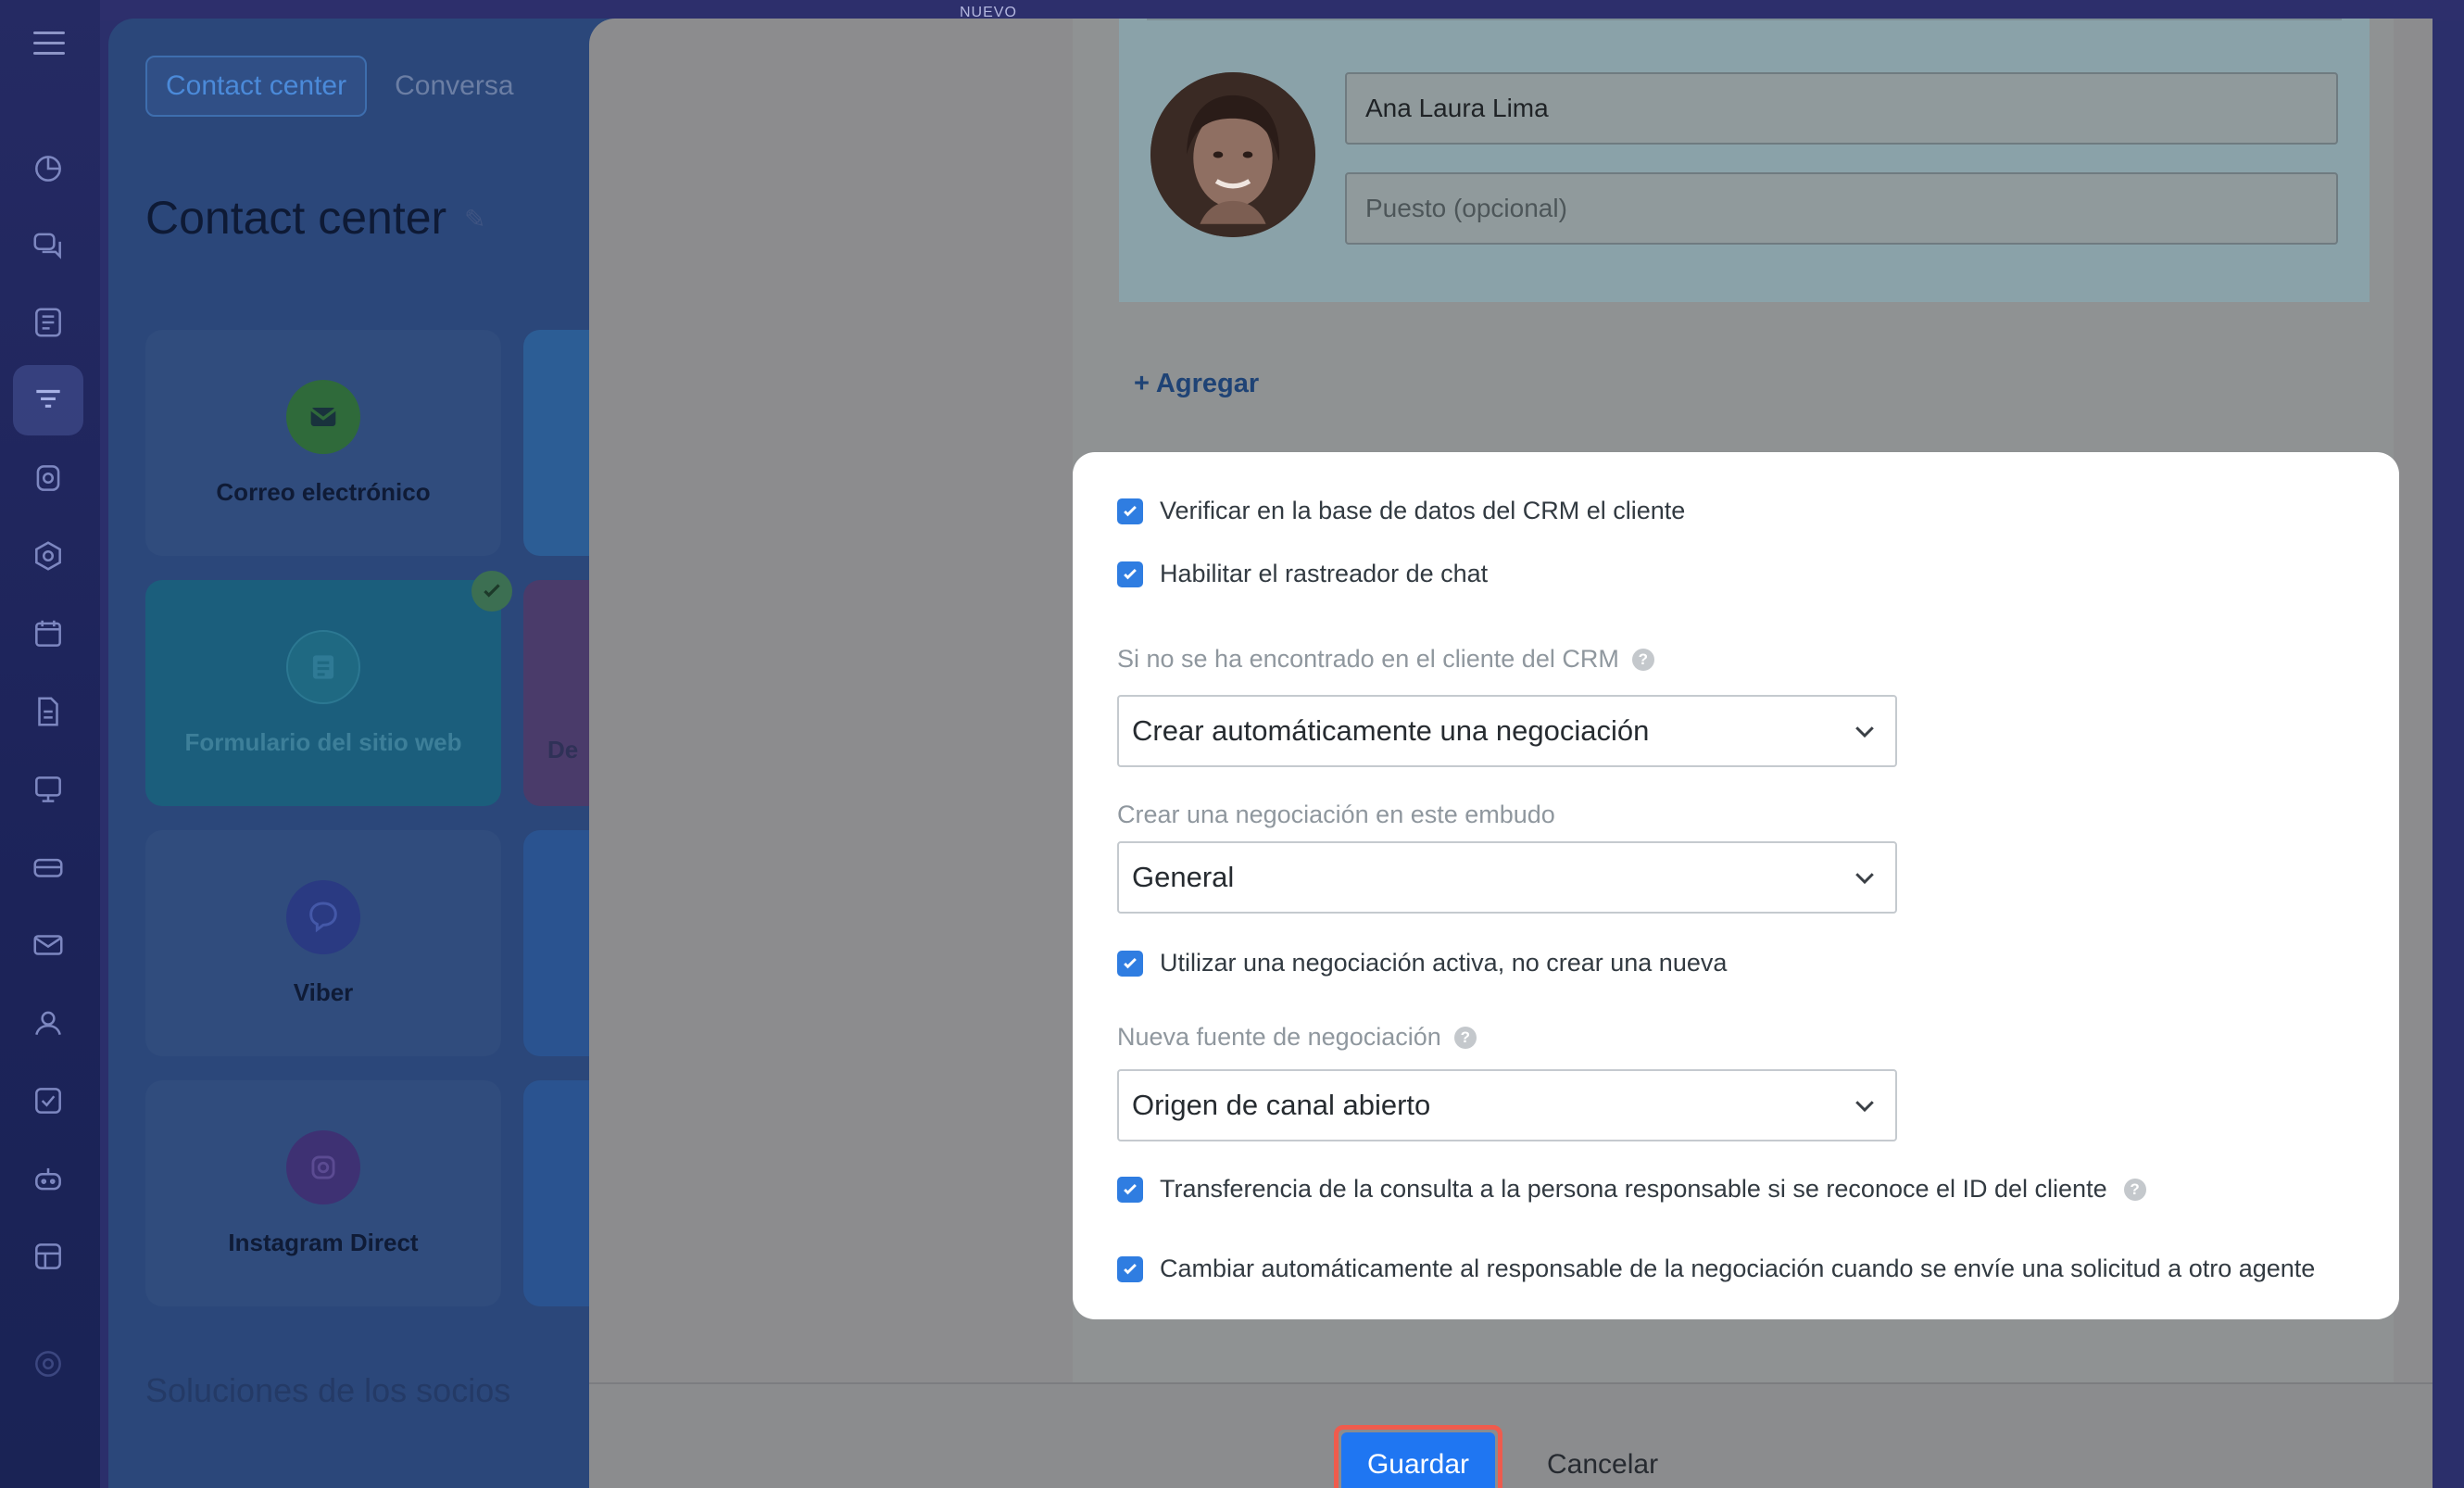 This screenshot has width=2464, height=1488. I want to click on tabs: Contact center Conversa, so click(330, 86).